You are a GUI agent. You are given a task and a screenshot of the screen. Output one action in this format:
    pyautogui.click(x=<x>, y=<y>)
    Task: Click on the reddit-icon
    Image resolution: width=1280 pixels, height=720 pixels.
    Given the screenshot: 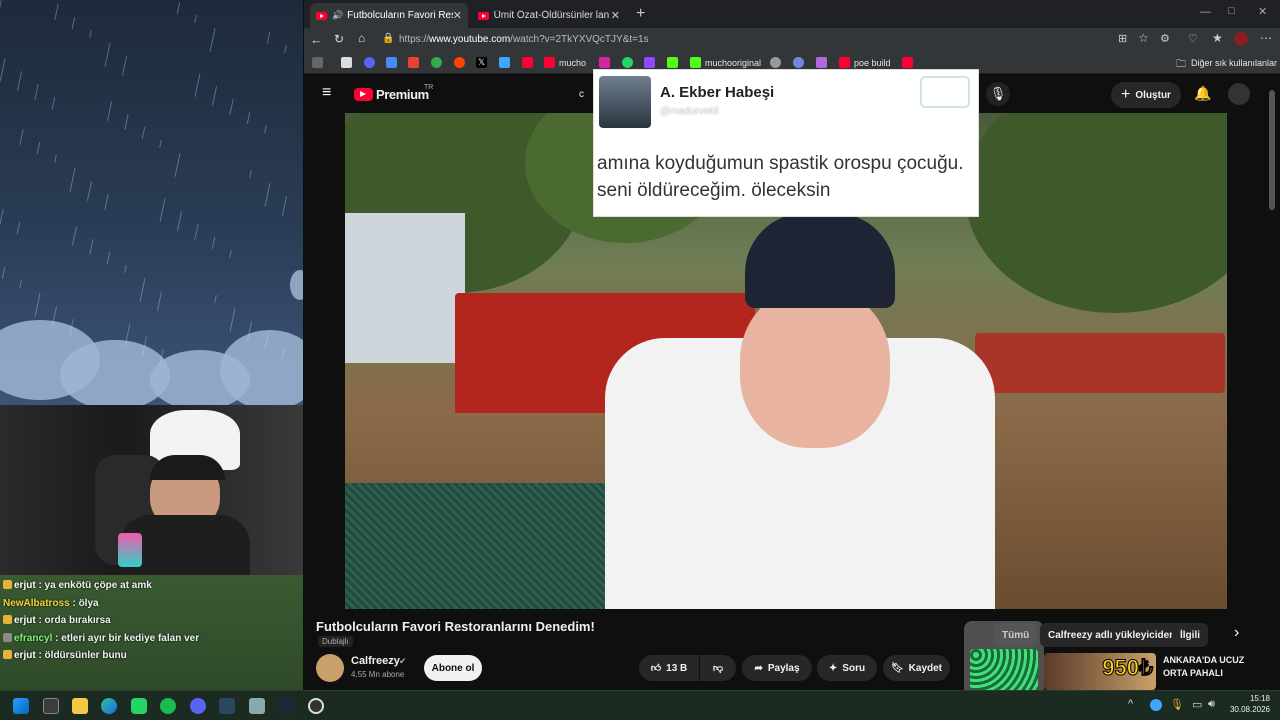 What is the action you would take?
    pyautogui.click(x=459, y=62)
    